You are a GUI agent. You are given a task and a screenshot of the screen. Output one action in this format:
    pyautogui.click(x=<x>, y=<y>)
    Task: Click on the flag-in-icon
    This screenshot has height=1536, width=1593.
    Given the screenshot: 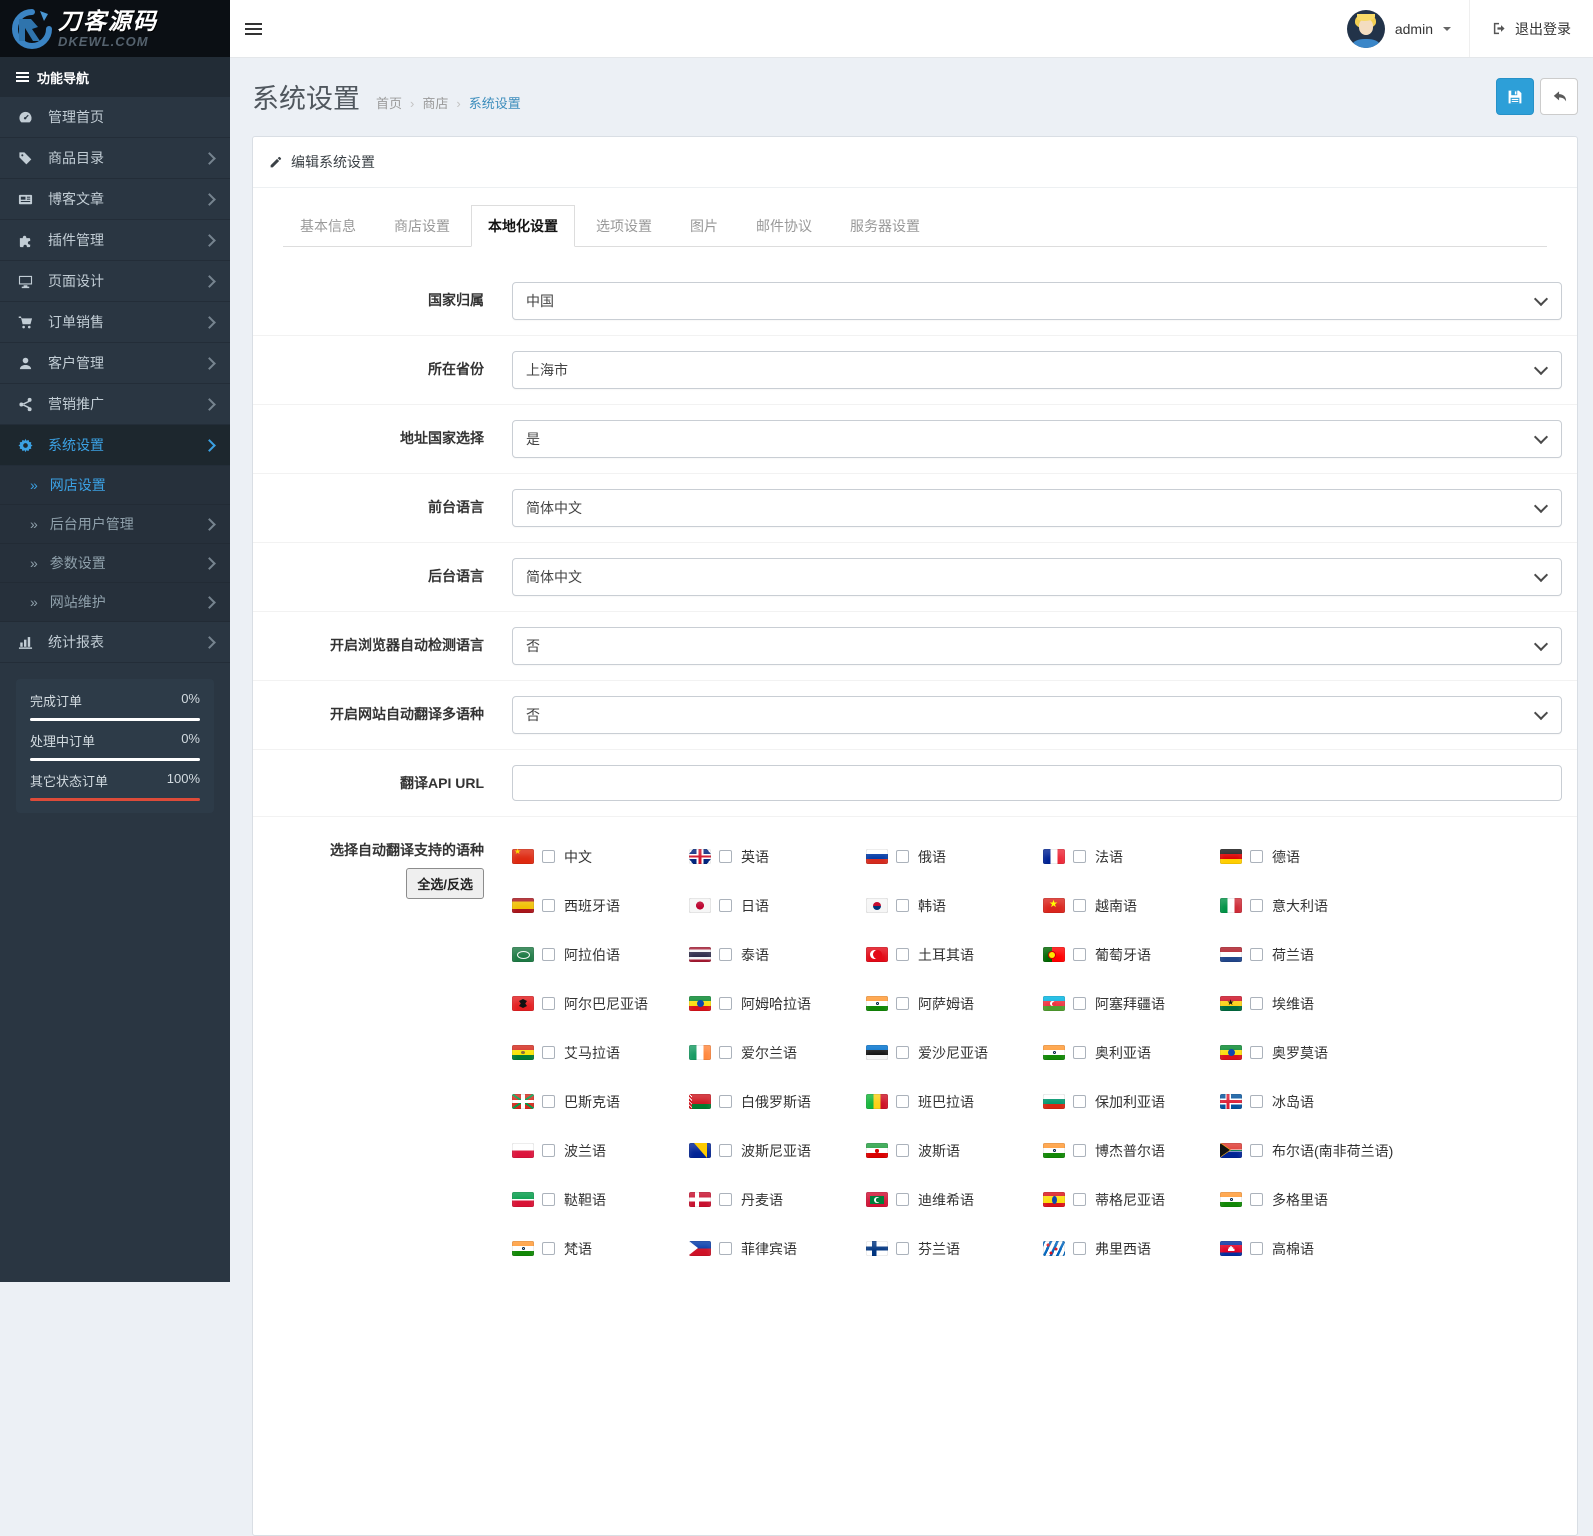 What is the action you would take?
    pyautogui.click(x=523, y=1248)
    